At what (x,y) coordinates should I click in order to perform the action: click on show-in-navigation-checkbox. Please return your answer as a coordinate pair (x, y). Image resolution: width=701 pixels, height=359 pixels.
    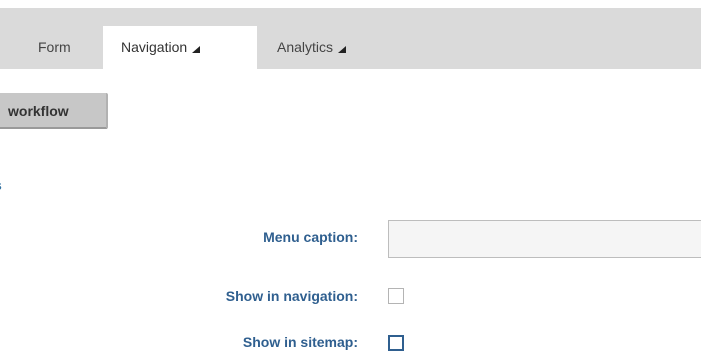
    Looking at the image, I should click on (396, 296).